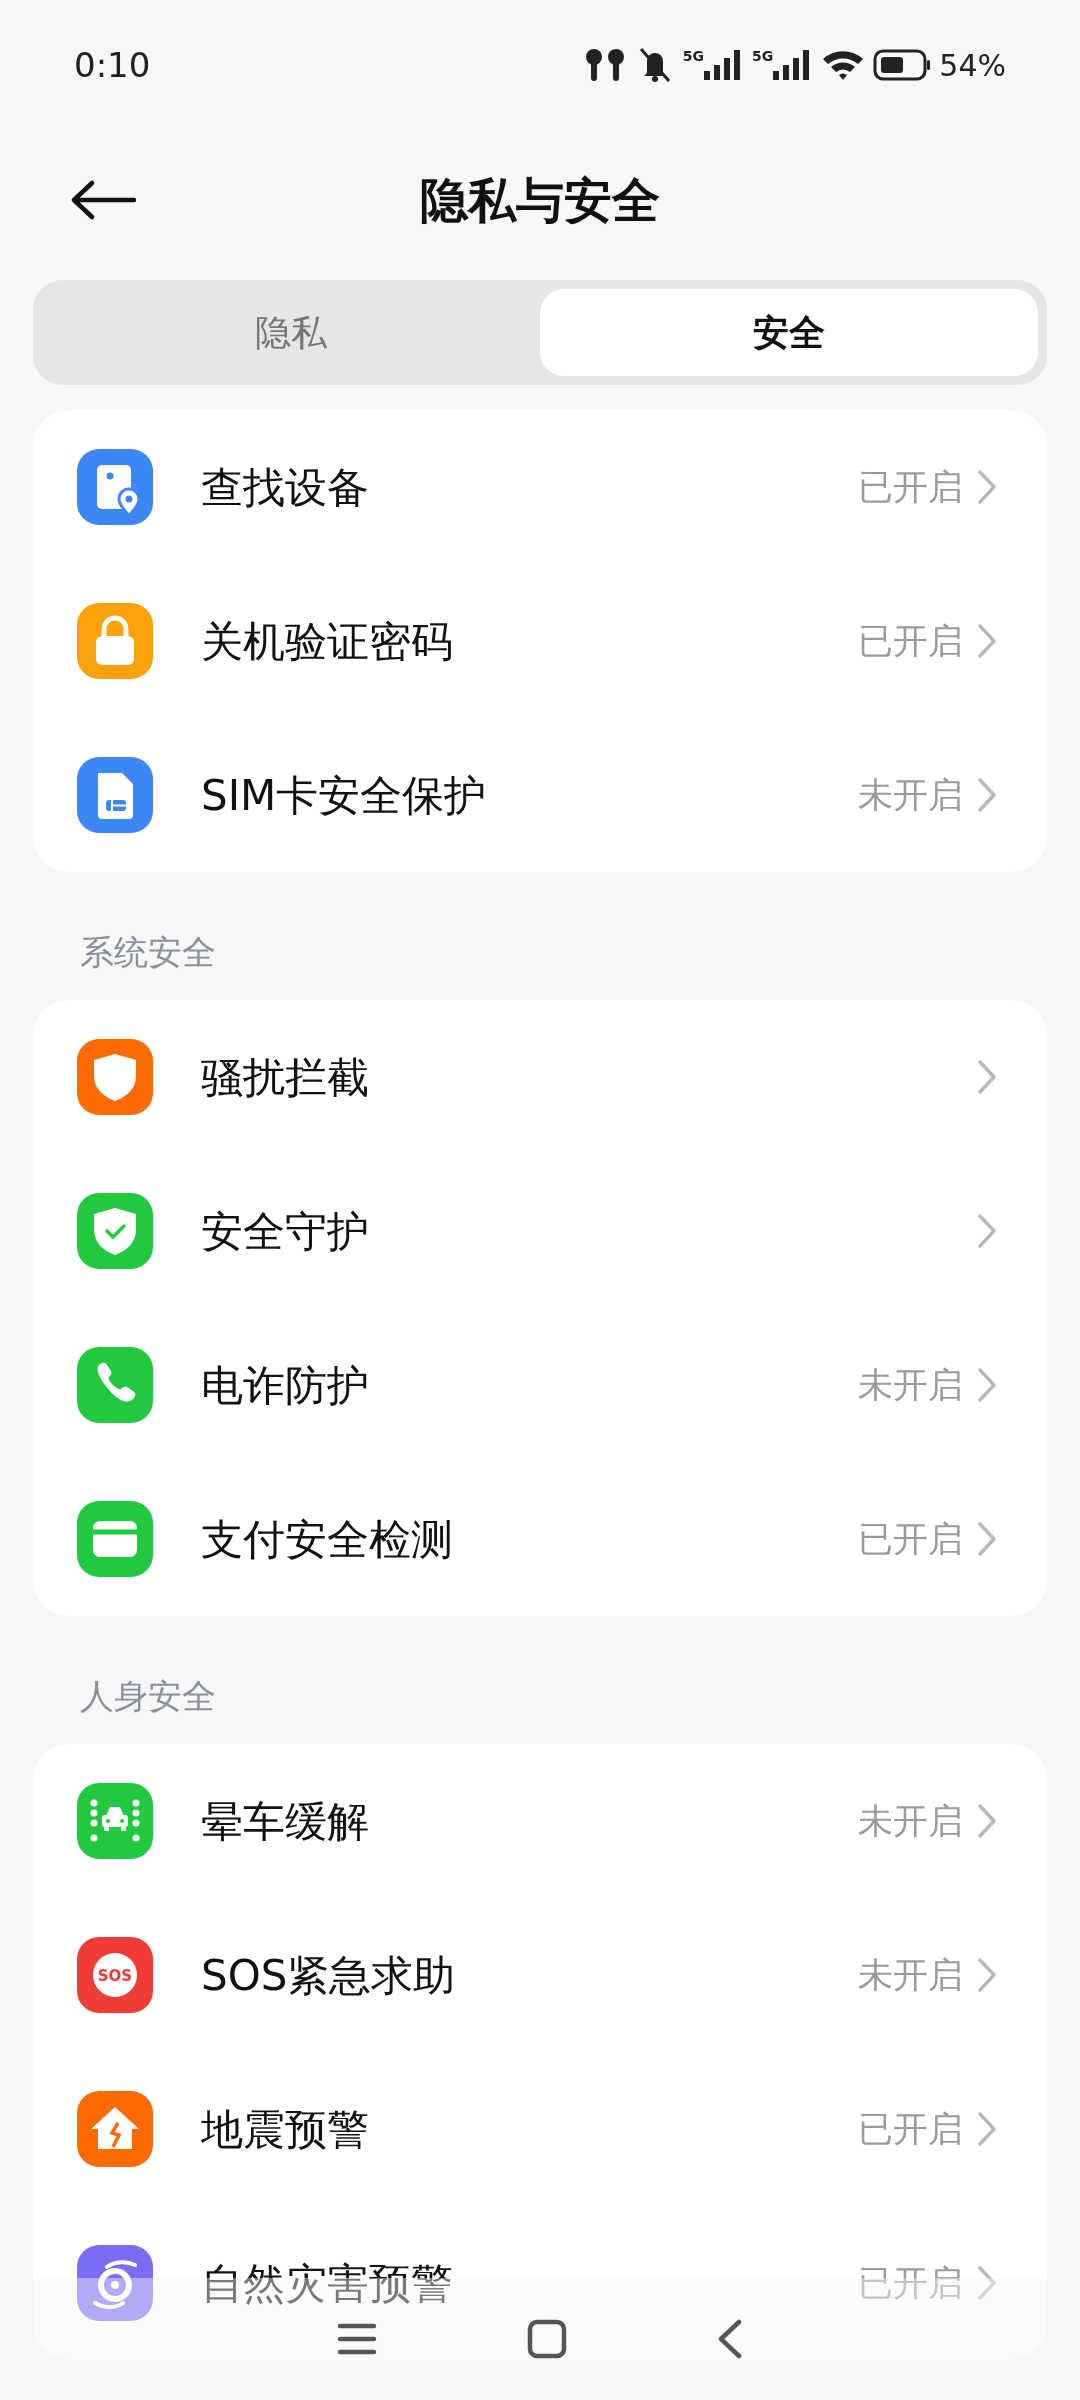  What do you see at coordinates (547, 2339) in the screenshot?
I see `home-icon` at bounding box center [547, 2339].